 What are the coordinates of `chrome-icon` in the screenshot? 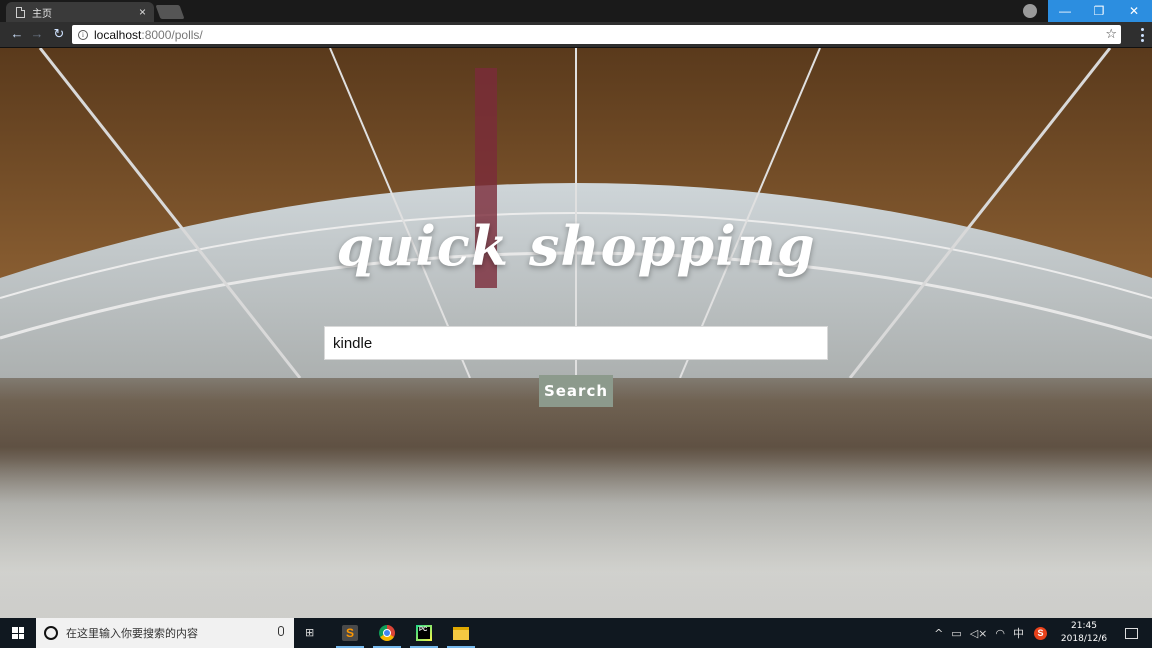 It's located at (387, 633).